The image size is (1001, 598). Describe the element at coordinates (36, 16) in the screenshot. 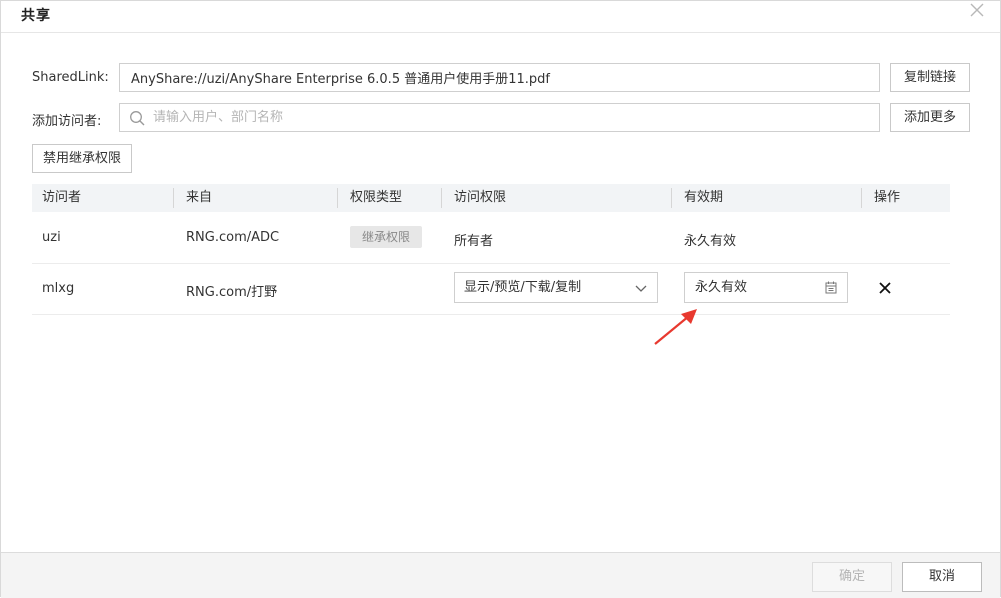

I see `dialog-title: 共享` at that location.